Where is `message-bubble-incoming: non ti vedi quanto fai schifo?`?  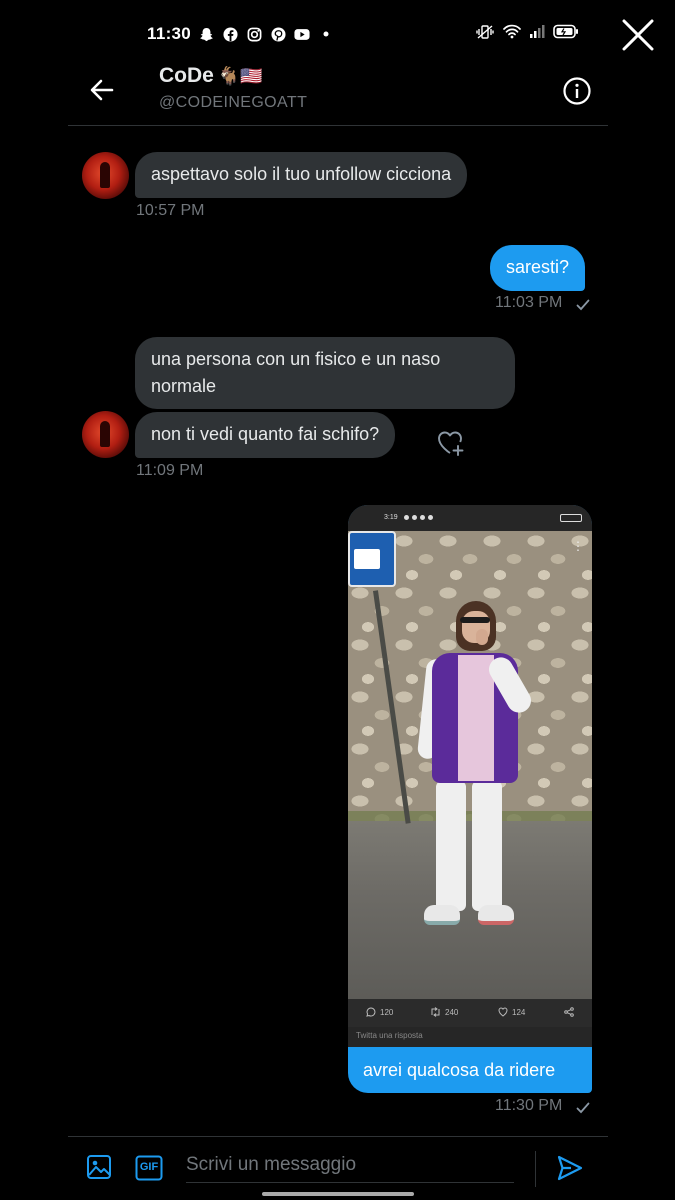
message-bubble-incoming: non ti vedi quanto fai schifo? is located at coordinates (265, 435).